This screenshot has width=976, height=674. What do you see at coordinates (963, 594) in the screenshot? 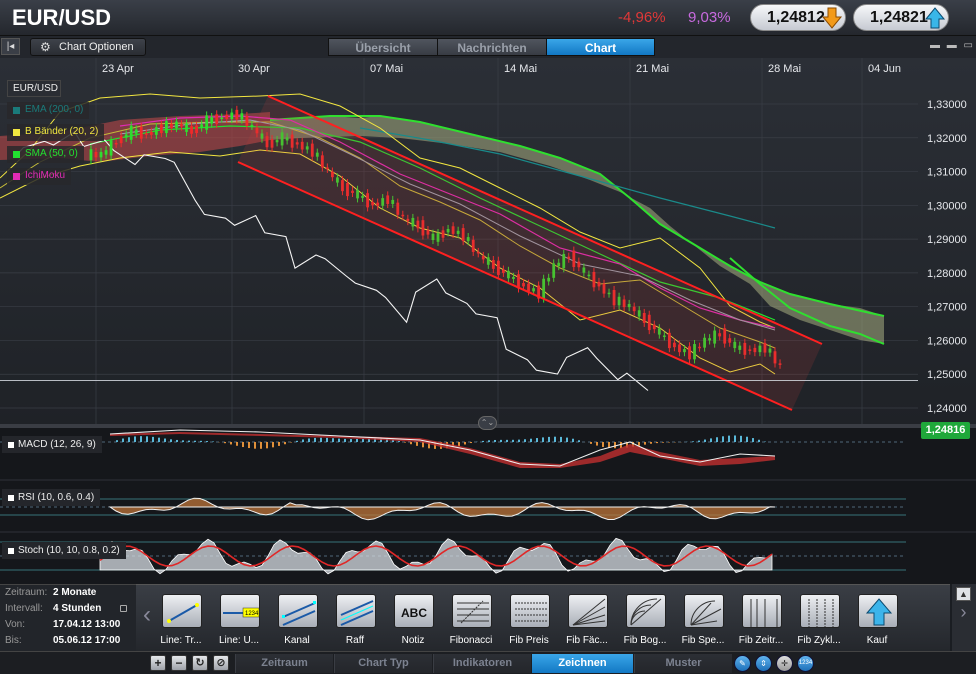
I see `scroll-top-button: ▲` at bounding box center [963, 594].